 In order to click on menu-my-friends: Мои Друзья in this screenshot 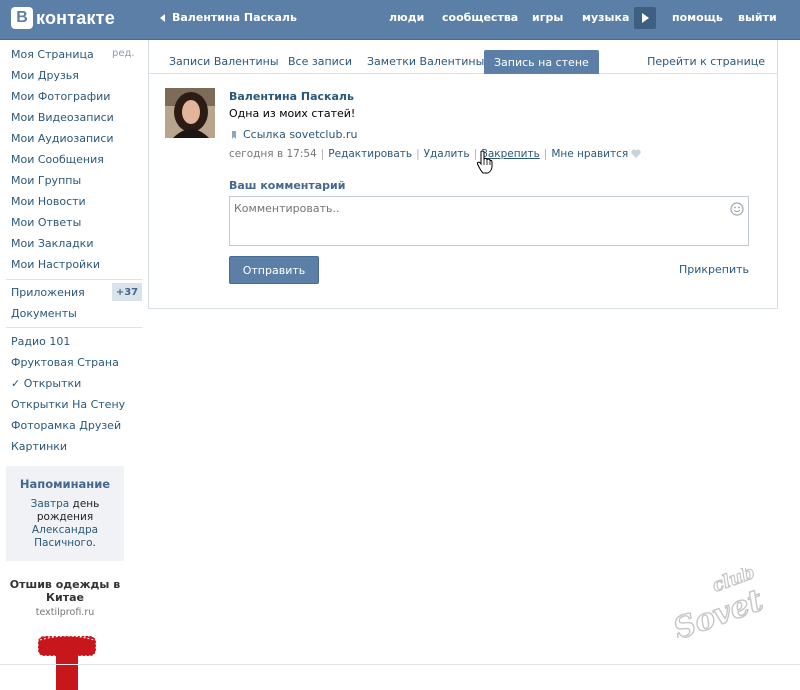, I will do `click(45, 75)`.